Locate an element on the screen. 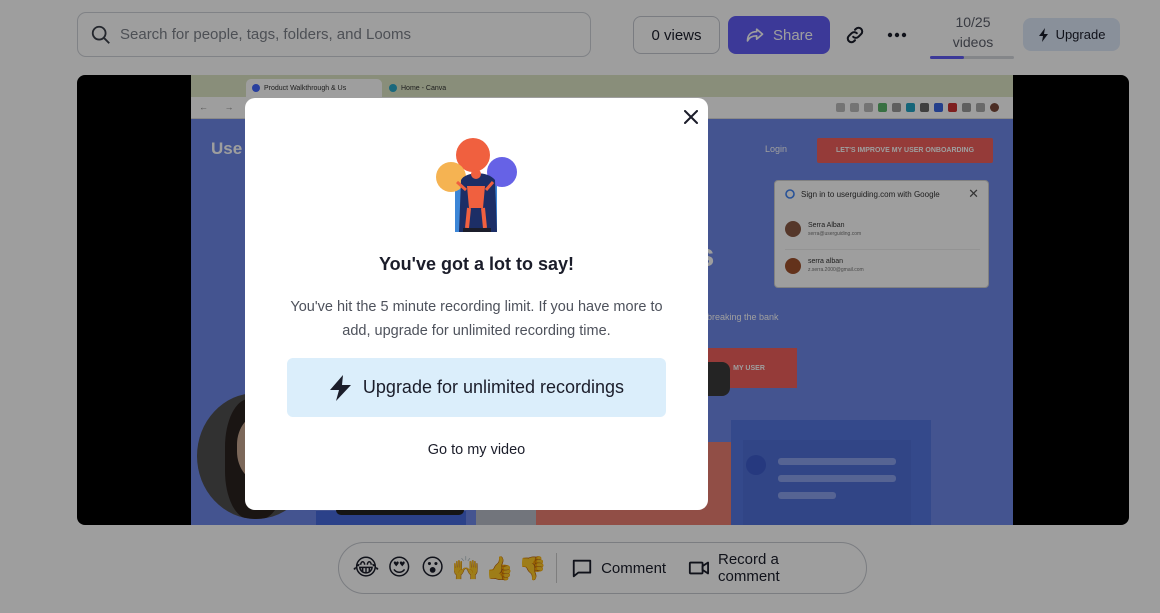 The width and height of the screenshot is (1160, 613). close-icon is located at coordinates (691, 117).